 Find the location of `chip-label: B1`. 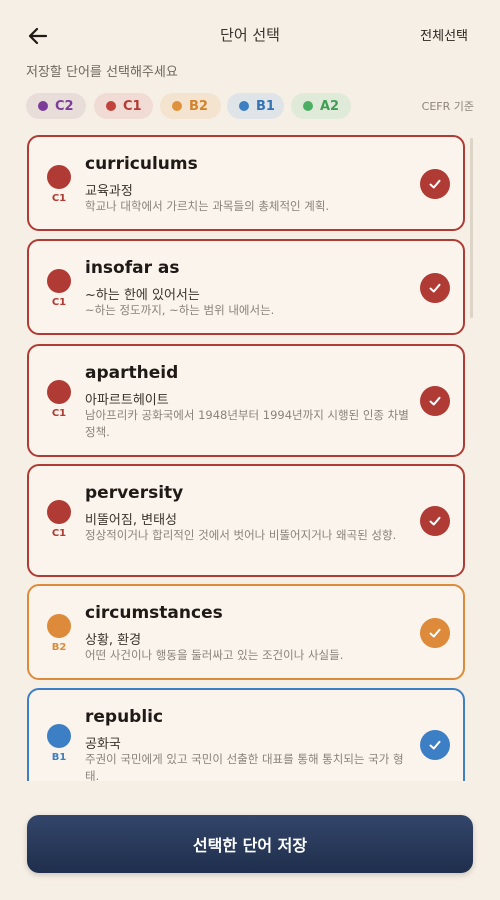

chip-label: B1 is located at coordinates (265, 106).